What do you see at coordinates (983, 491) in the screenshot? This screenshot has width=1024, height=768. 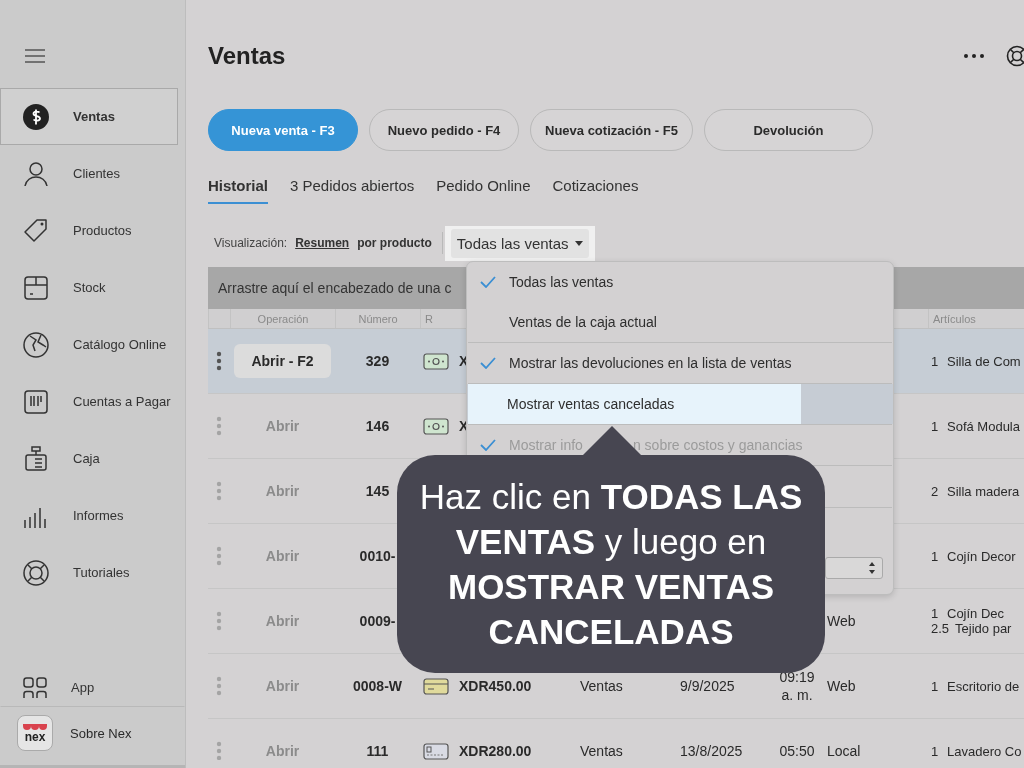 I see `article-name: Silla madera` at bounding box center [983, 491].